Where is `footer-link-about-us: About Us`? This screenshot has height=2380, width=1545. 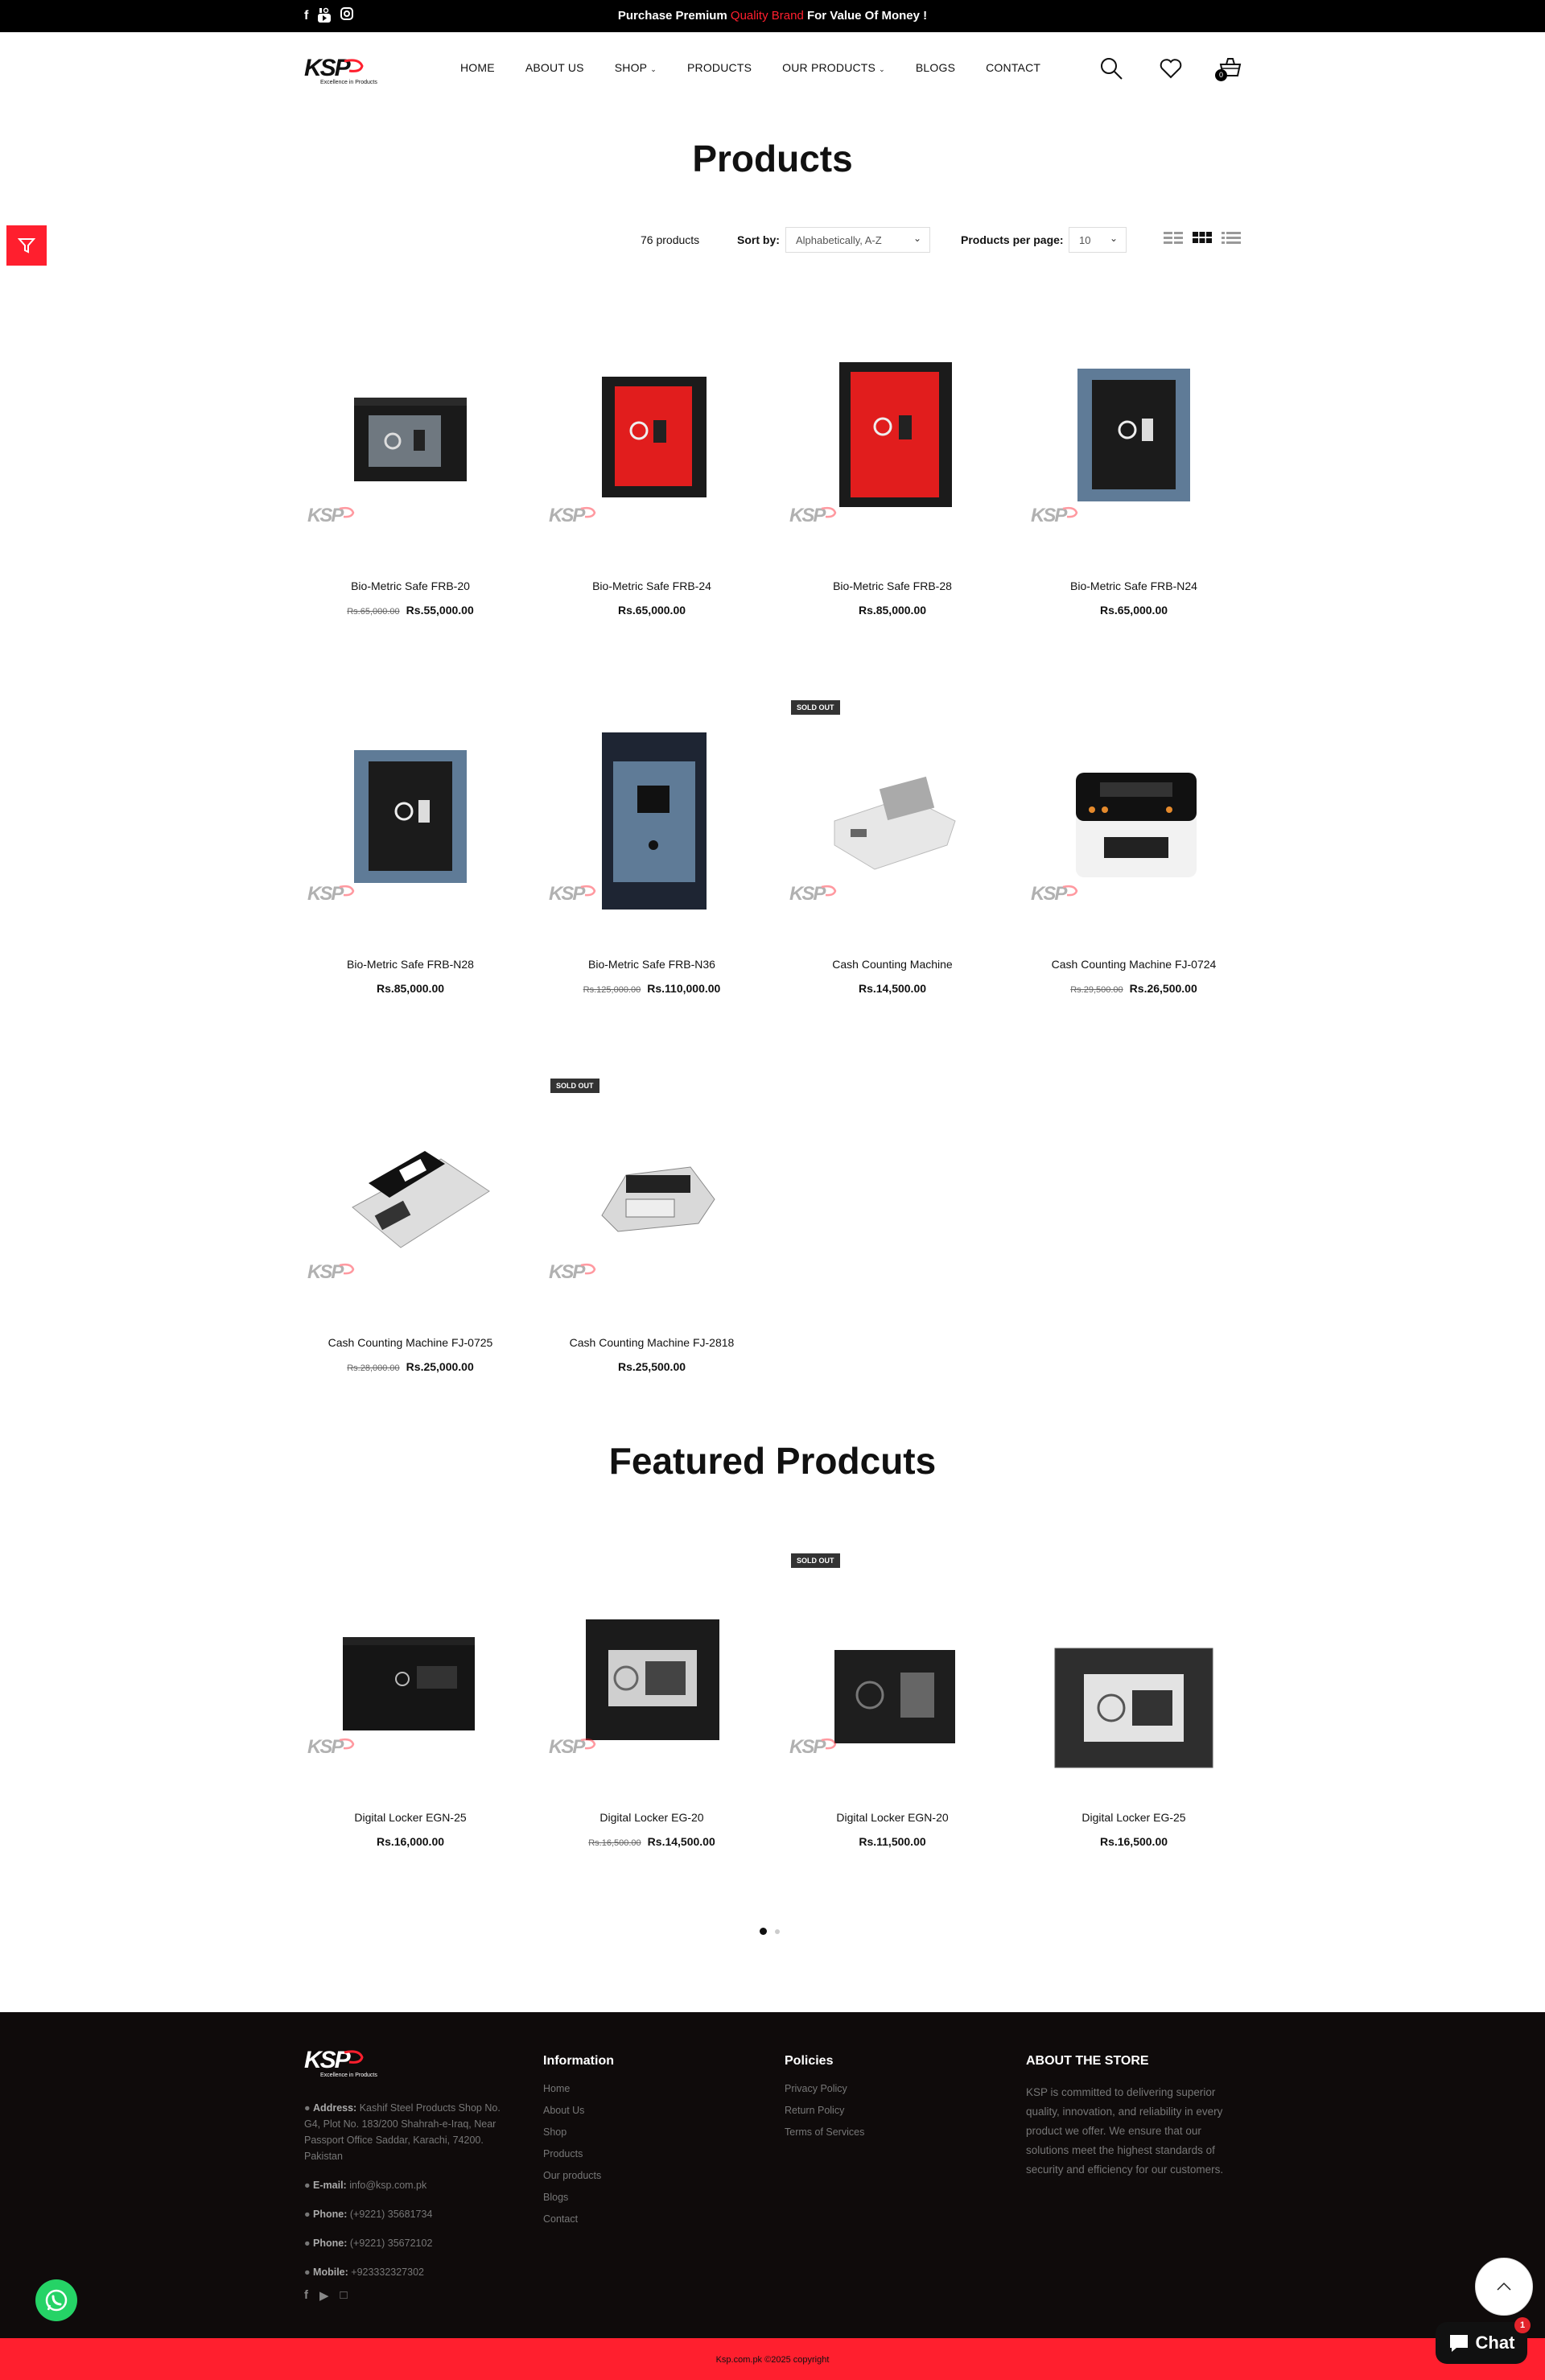 footer-link-about-us: About Us is located at coordinates (578, 2110).